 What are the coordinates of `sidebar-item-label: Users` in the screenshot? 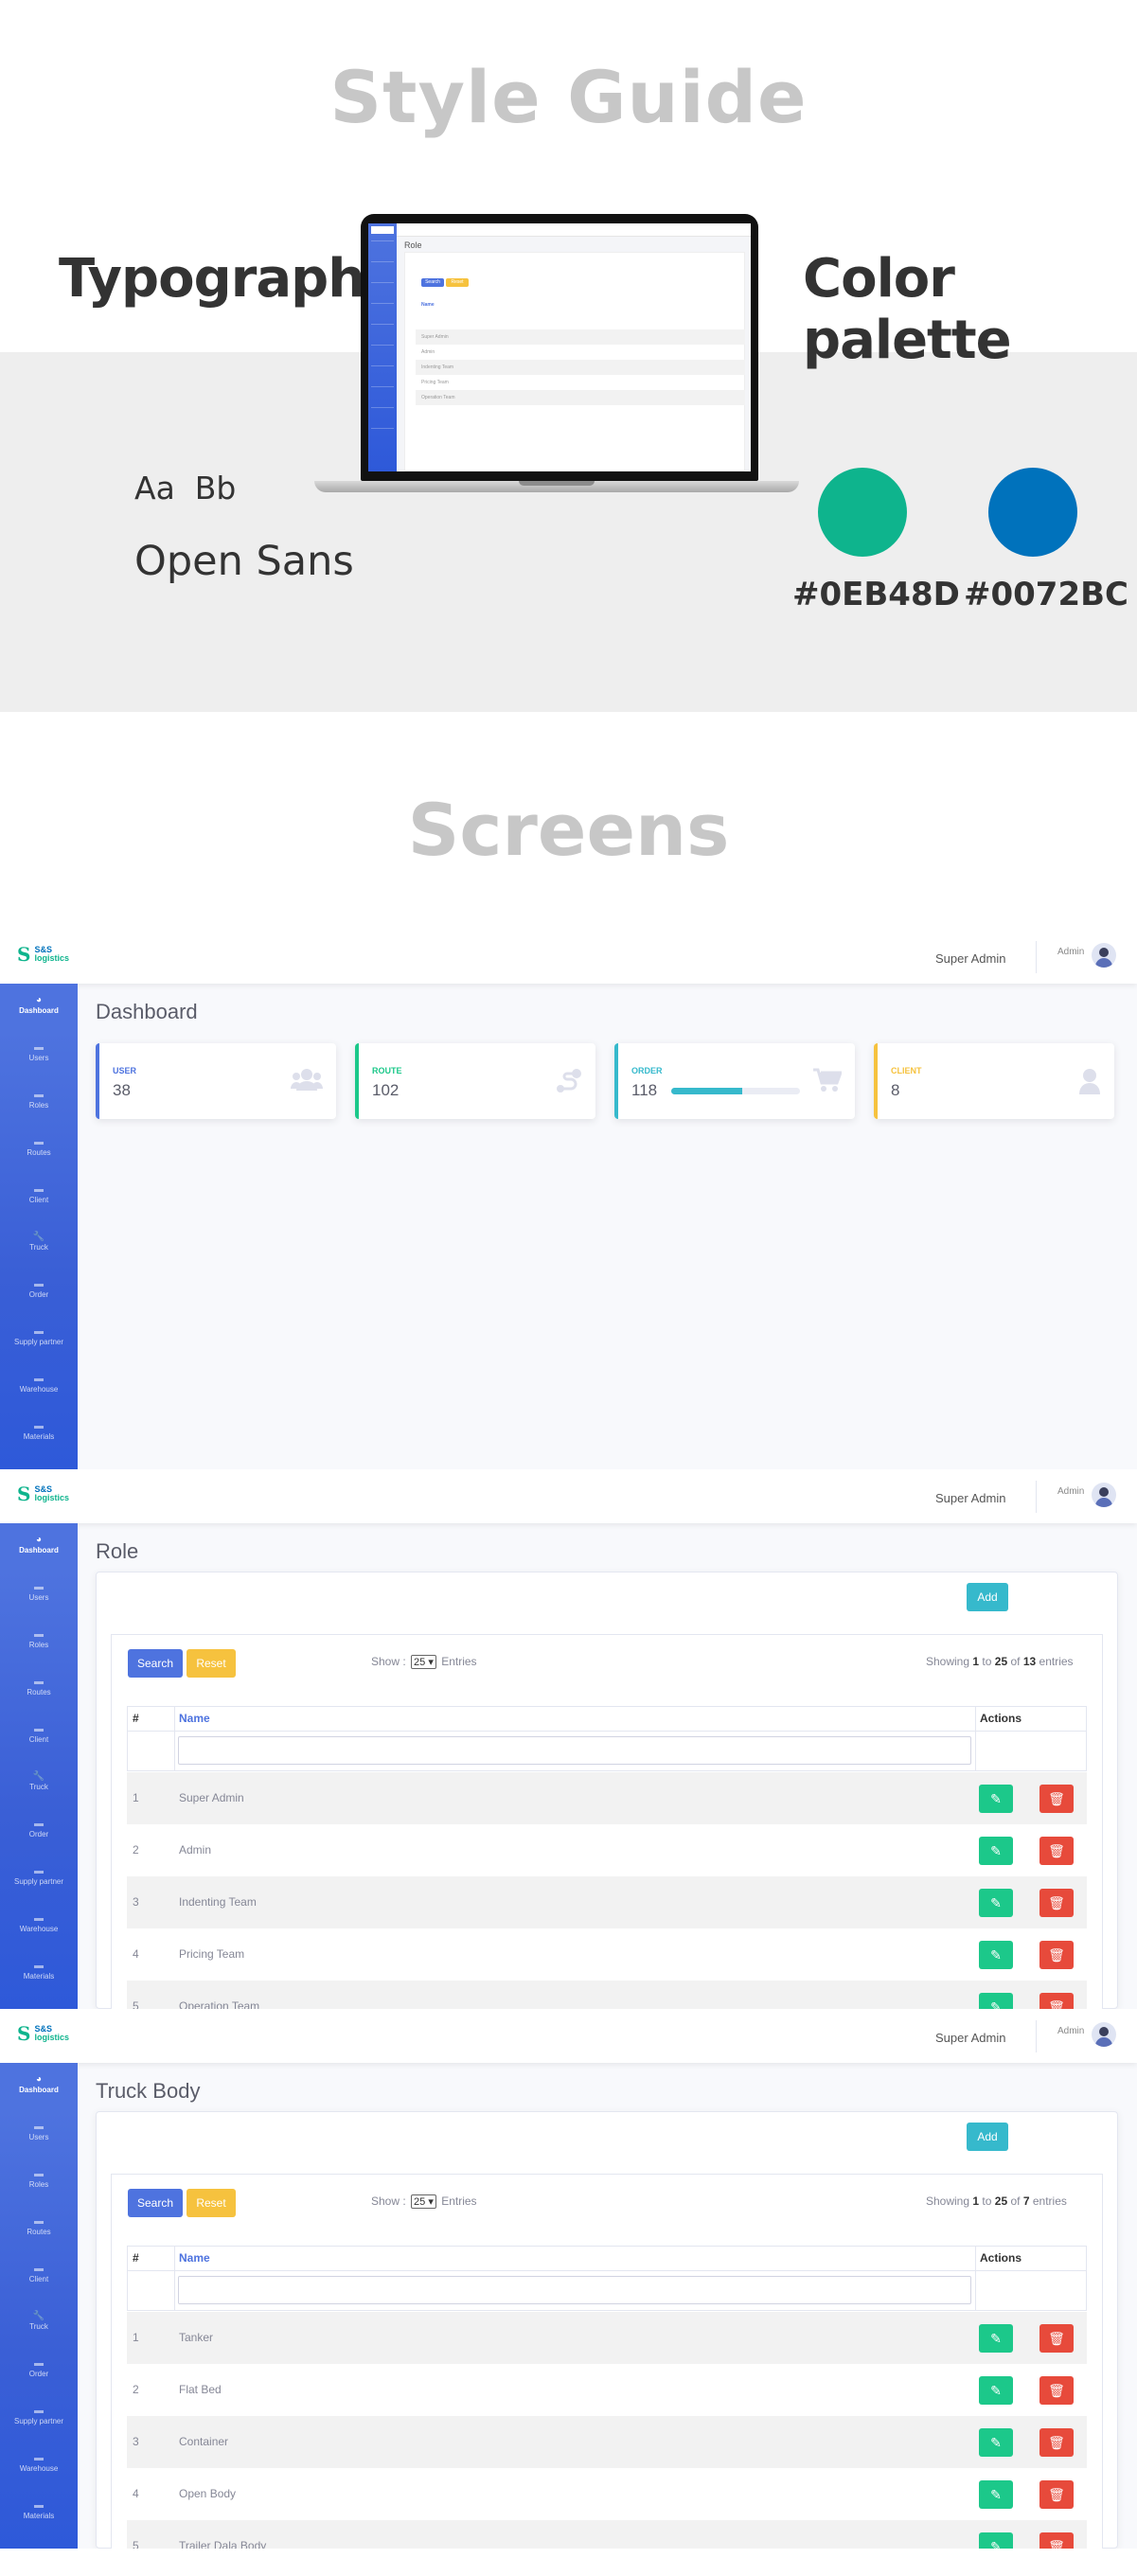 It's located at (38, 1597).